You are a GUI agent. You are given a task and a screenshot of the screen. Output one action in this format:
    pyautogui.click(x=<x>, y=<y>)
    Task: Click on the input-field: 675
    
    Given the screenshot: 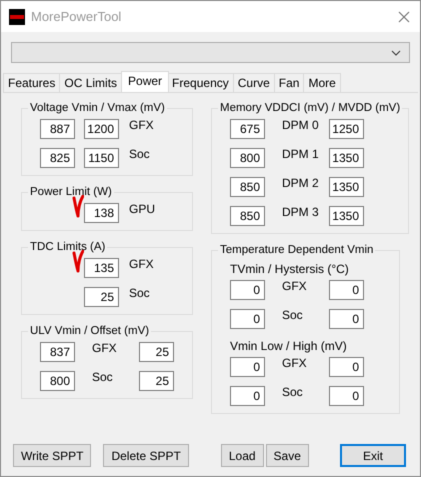 What is the action you would take?
    pyautogui.click(x=247, y=129)
    